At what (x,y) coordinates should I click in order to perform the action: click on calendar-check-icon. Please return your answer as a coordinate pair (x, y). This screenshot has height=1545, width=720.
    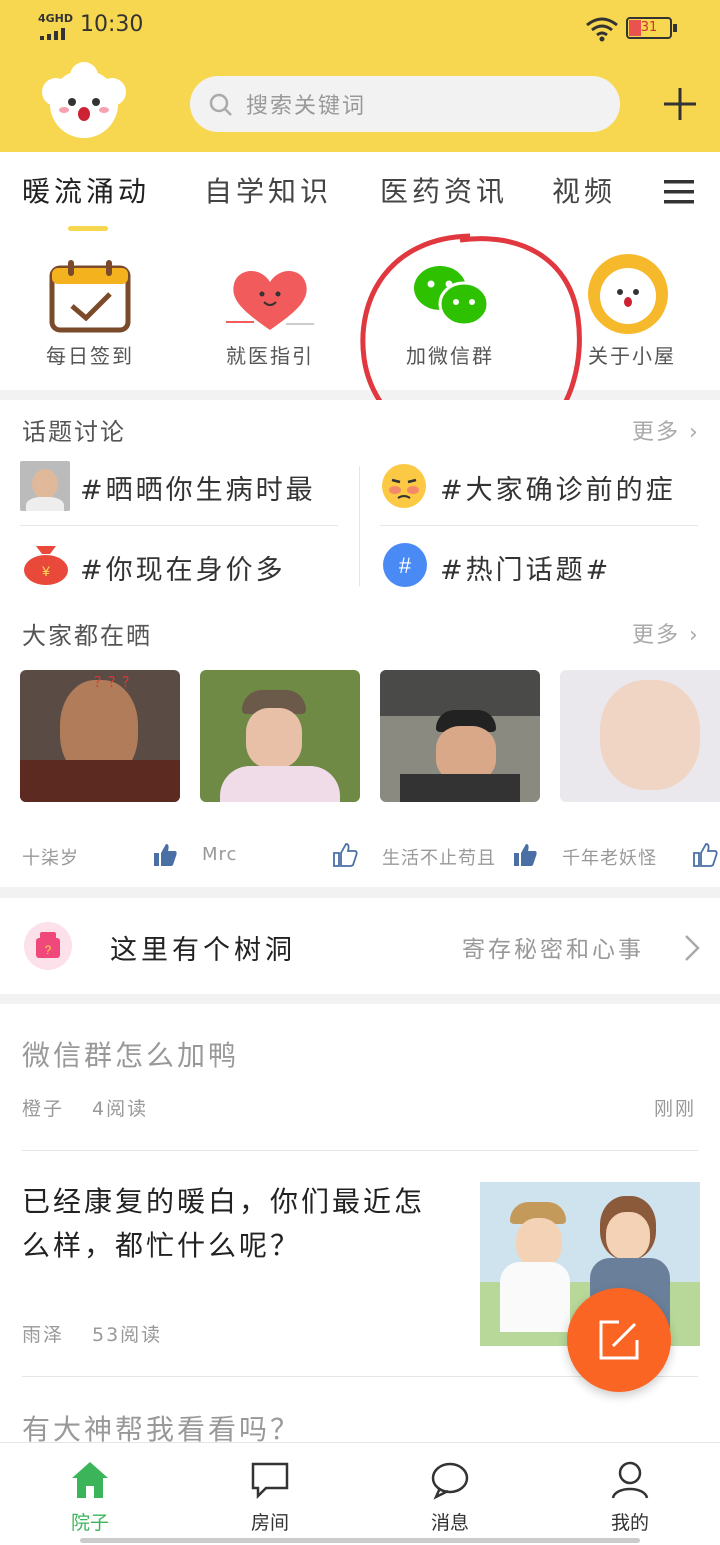
    Looking at the image, I should click on (90, 296).